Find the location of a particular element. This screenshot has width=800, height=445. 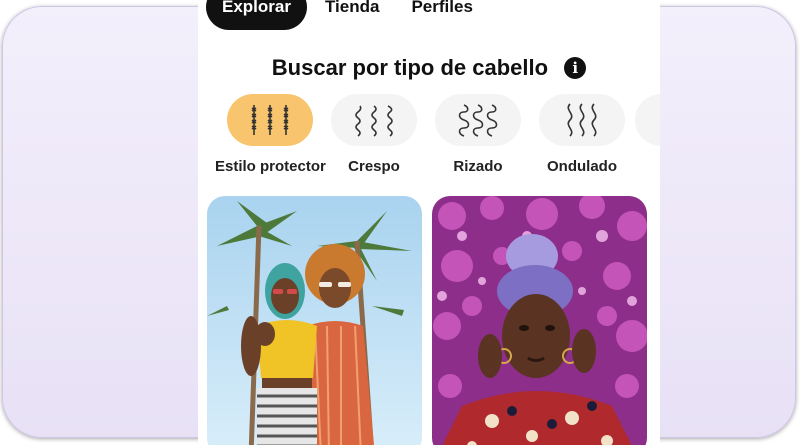

hair-type-label: Ondulado is located at coordinates (582, 166).